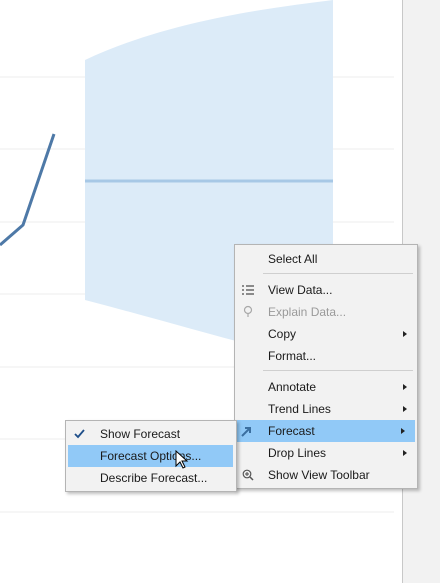 This screenshot has width=440, height=583. I want to click on menu-item-show-view-toolbar: Show View Toolbar, so click(326, 475).